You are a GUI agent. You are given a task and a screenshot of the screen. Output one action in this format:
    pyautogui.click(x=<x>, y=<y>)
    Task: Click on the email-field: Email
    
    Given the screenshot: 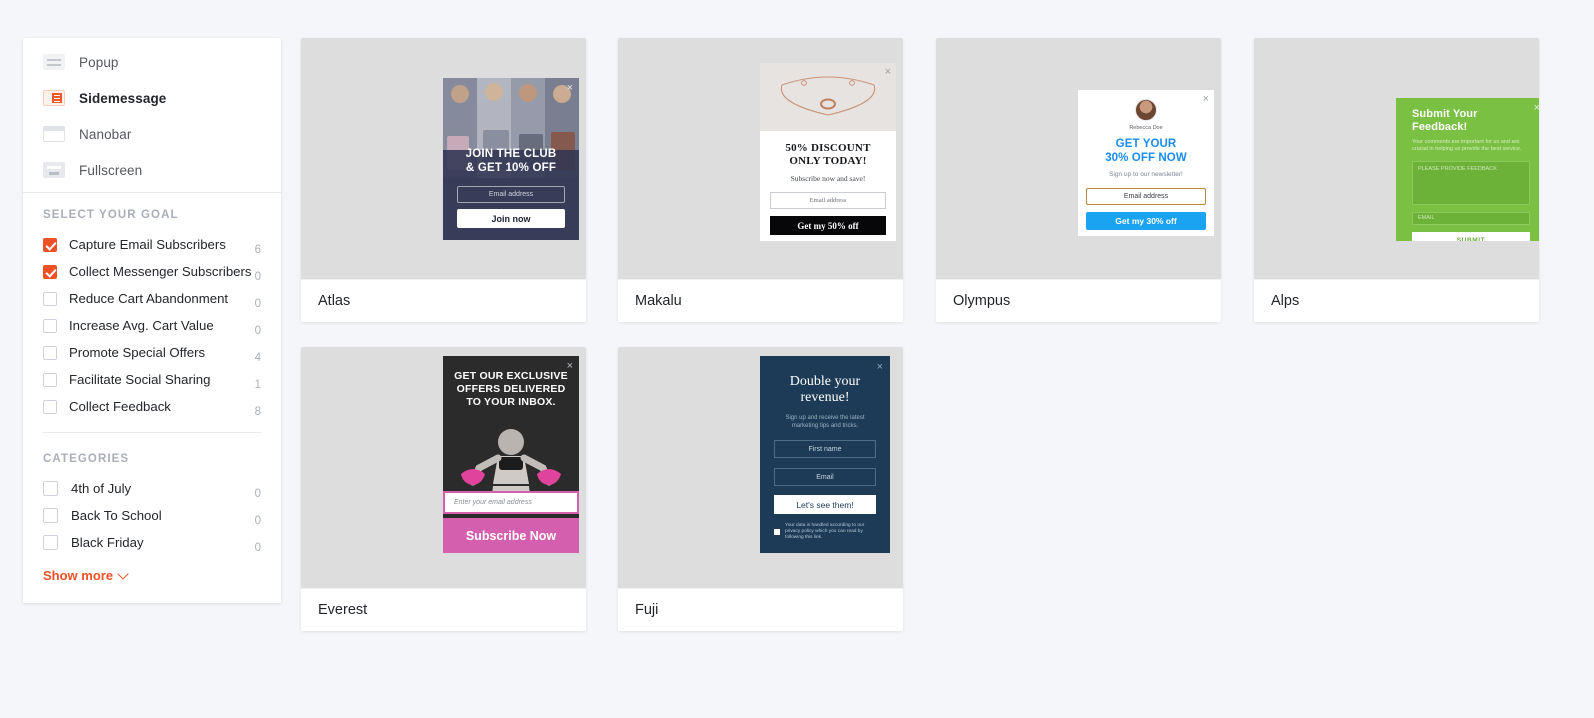 What is the action you would take?
    pyautogui.click(x=825, y=477)
    